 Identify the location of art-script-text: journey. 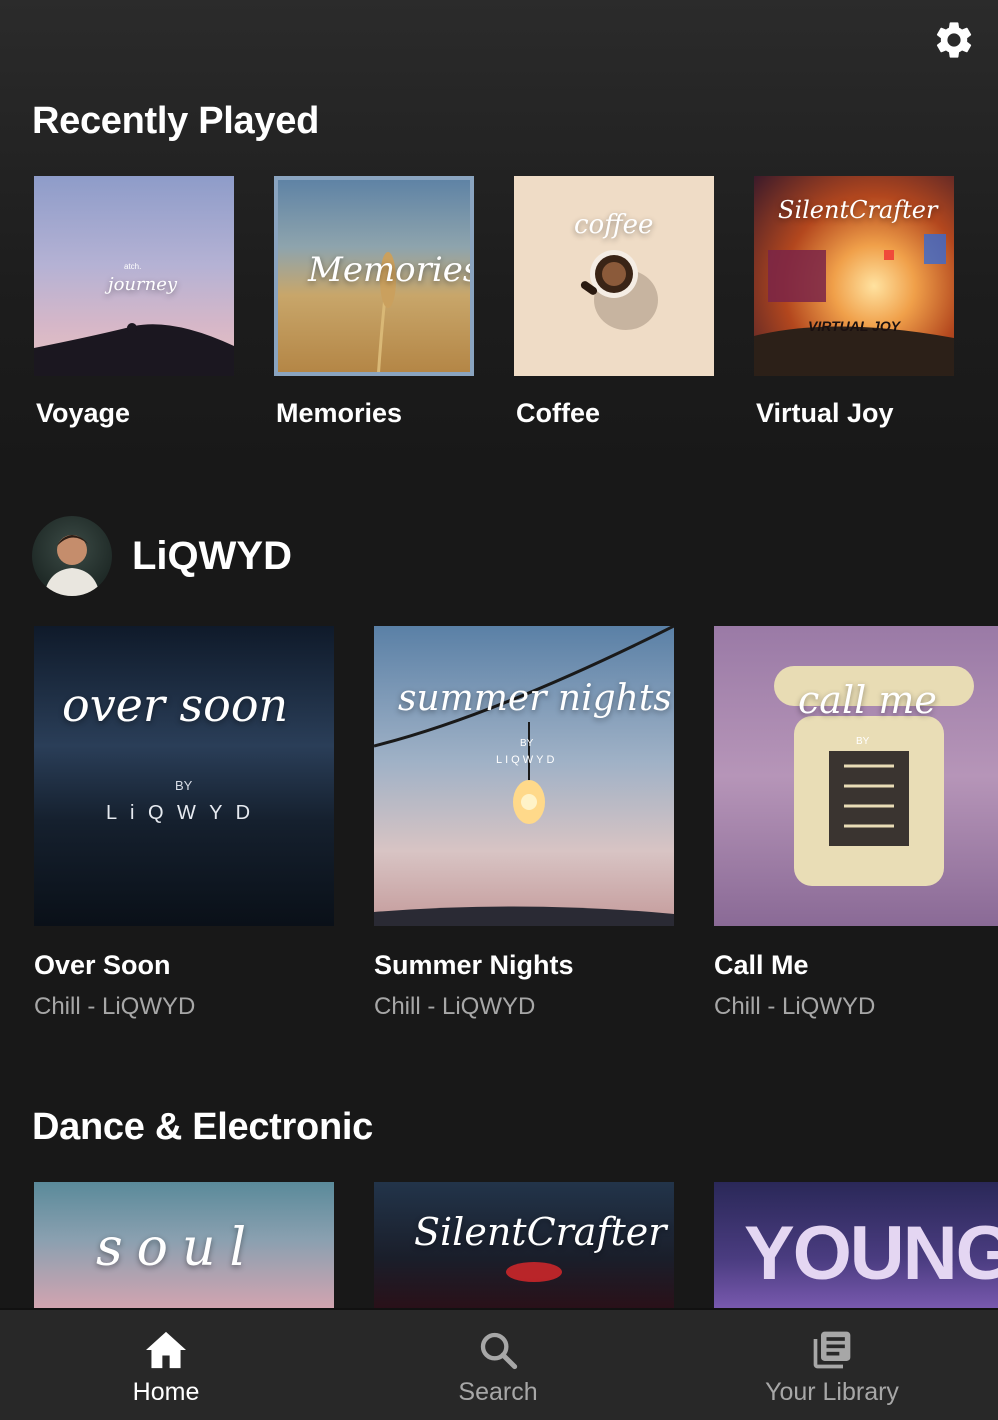
(143, 284).